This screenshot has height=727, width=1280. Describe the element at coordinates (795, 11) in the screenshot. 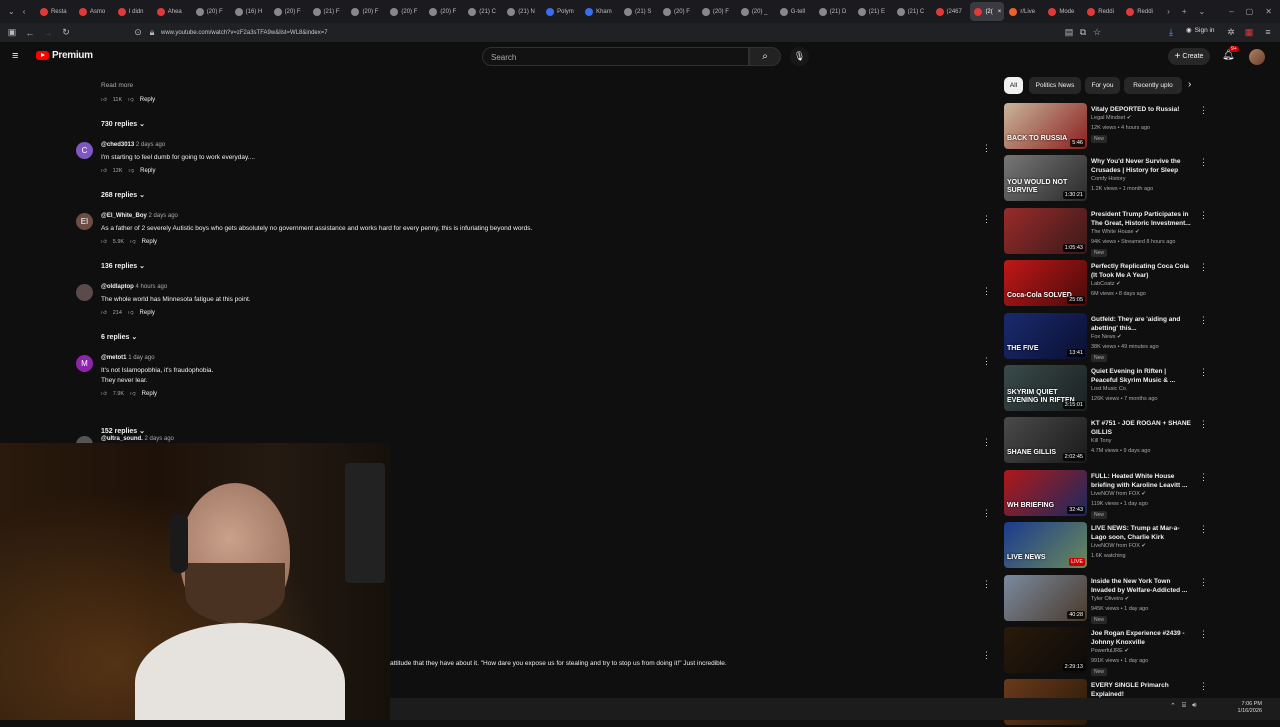

I see `browser-tab: G-tell` at that location.